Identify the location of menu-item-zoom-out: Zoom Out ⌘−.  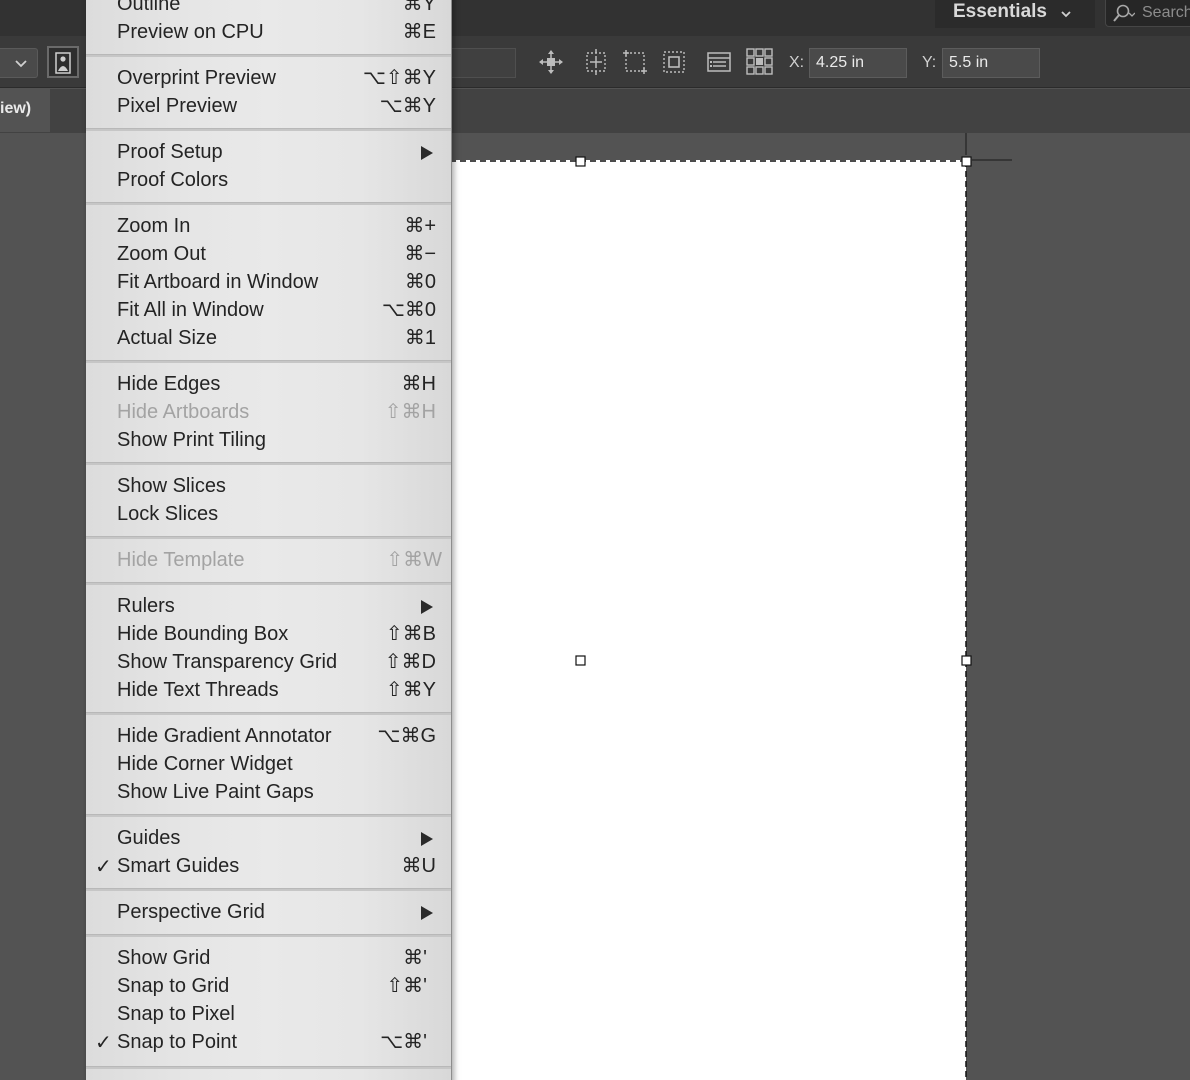
(268, 254).